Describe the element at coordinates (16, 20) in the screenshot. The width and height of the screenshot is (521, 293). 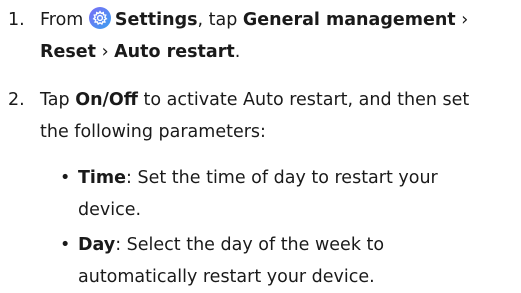
I see `step-number: 1.` at that location.